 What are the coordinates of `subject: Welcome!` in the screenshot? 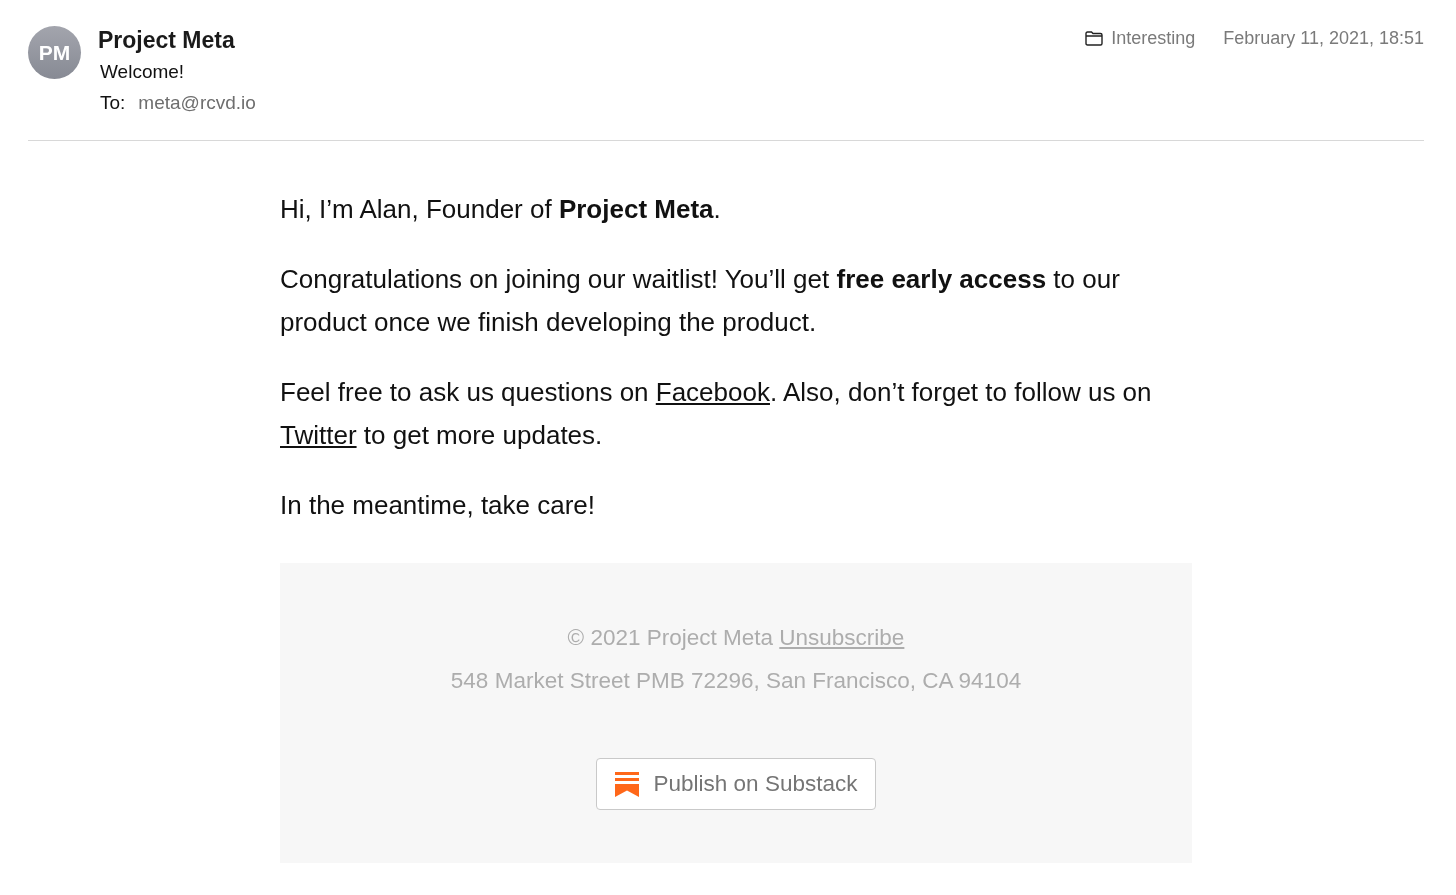 It's located at (143, 72).